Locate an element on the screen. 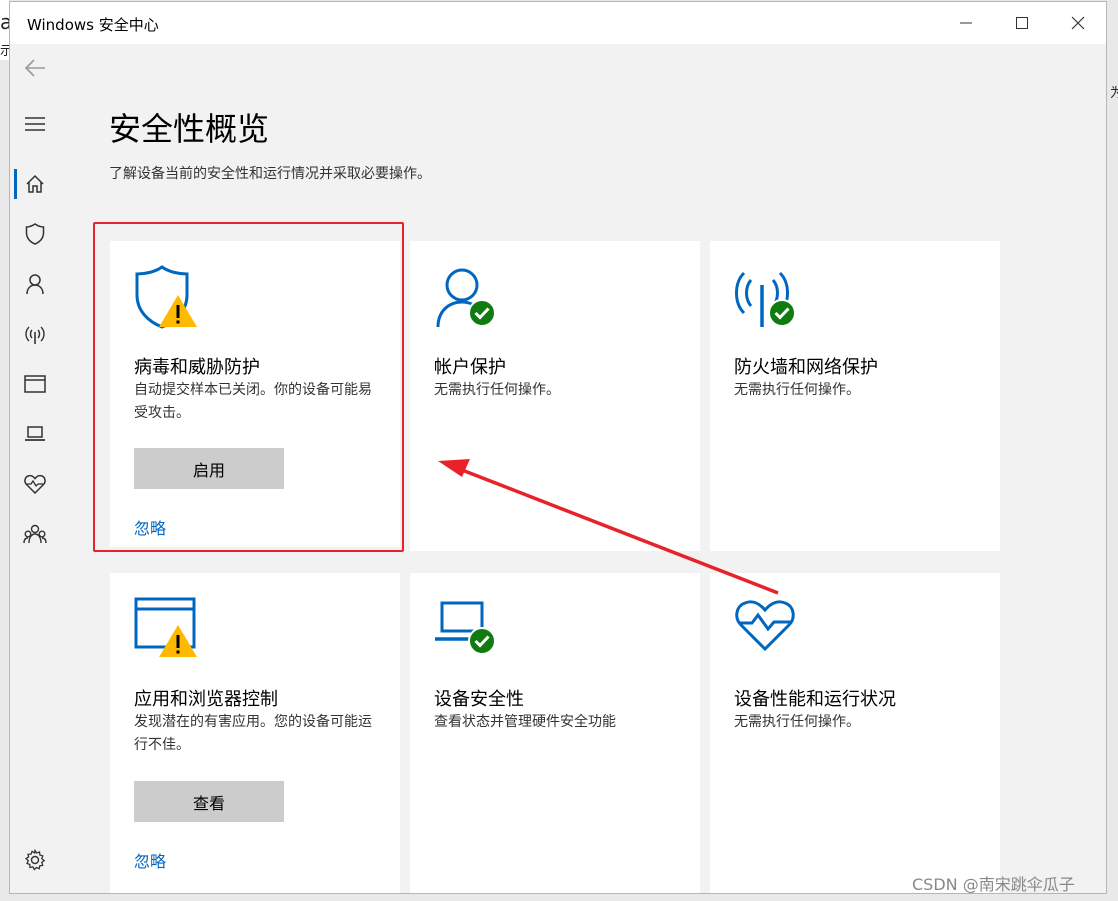 This screenshot has height=901, width=1118. csdn-watermark: CSDN @南宋跳伞瓜子 is located at coordinates (993, 884).